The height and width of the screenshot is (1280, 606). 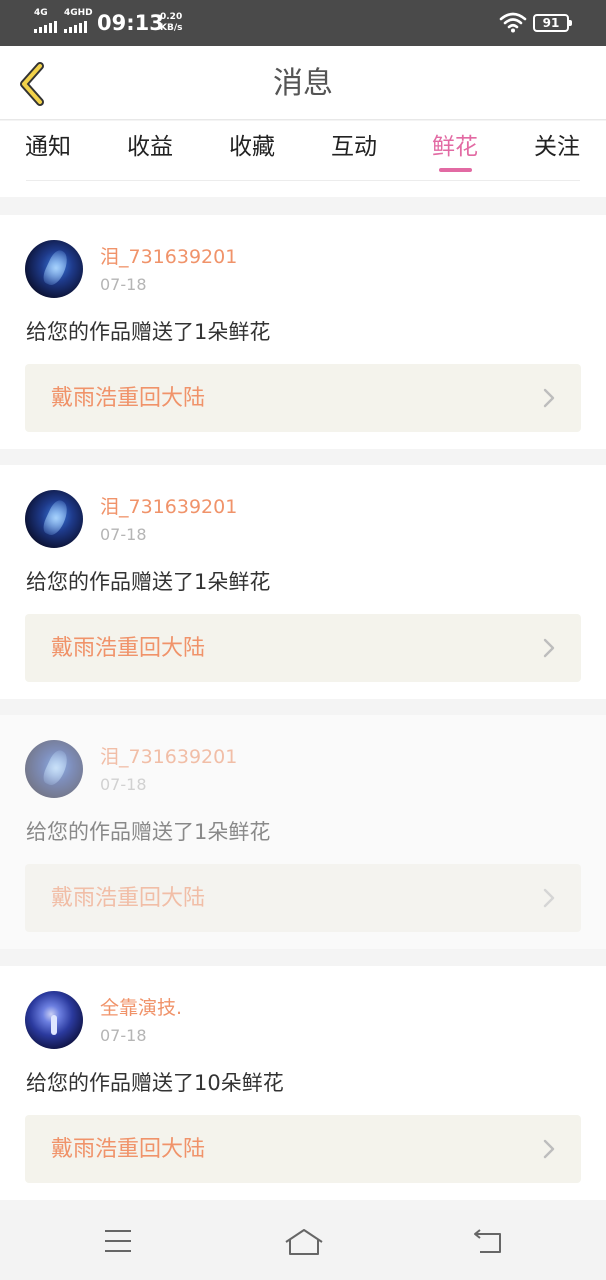 I want to click on system-nav-bar, so click(x=303, y=1245).